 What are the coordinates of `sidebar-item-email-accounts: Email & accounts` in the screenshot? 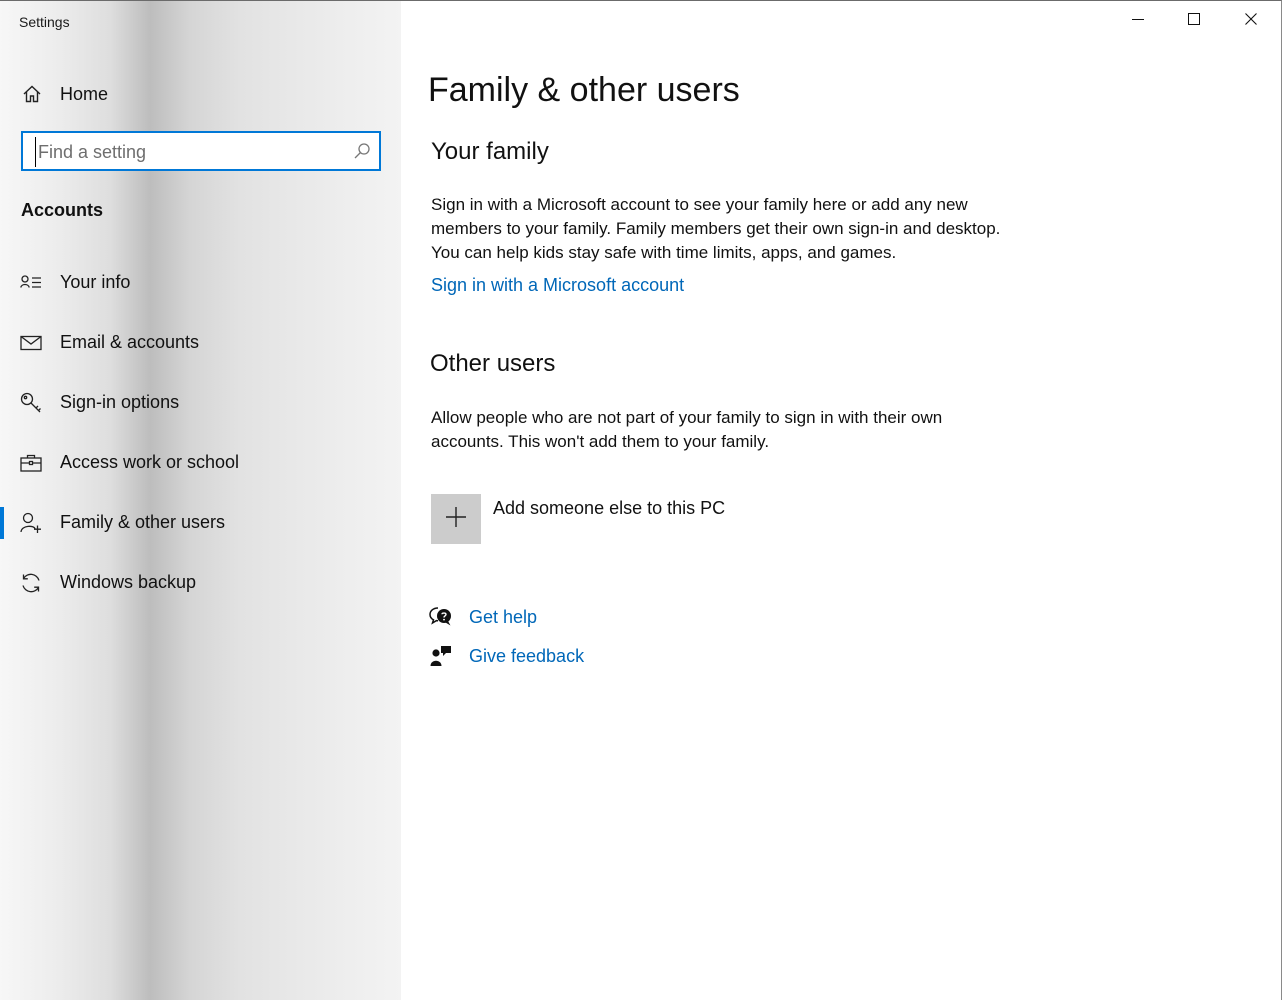 It's located at (200, 353).